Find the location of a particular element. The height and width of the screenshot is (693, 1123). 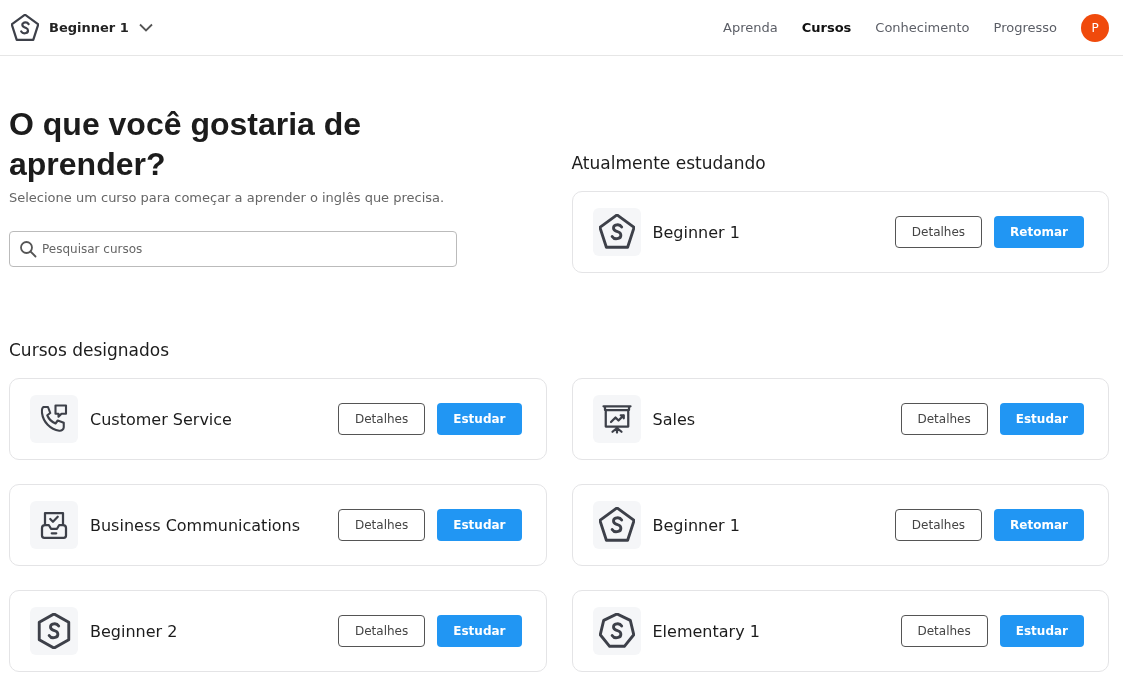

course-name: Customer Service is located at coordinates (161, 419).